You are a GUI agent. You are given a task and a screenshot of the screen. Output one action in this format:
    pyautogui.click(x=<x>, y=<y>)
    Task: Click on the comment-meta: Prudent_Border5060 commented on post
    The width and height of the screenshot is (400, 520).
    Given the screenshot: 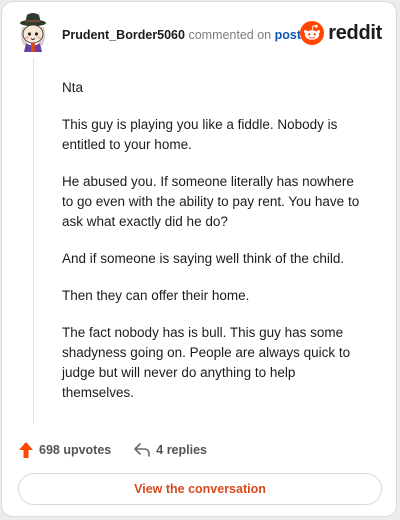 What is the action you would take?
    pyautogui.click(x=181, y=35)
    